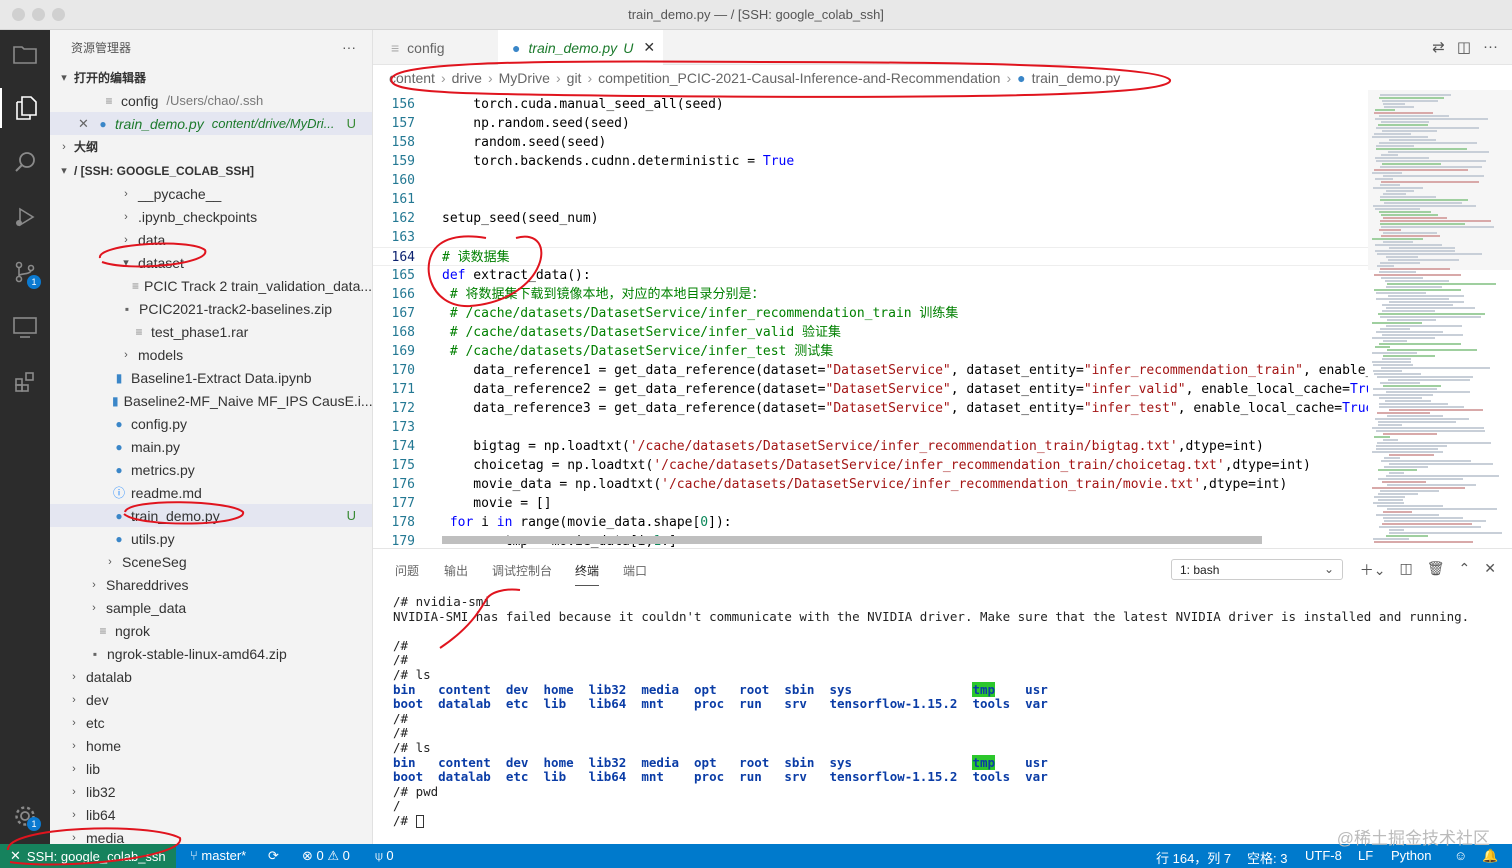 The image size is (1512, 868). I want to click on tab-terminal: 终端, so click(587, 574).